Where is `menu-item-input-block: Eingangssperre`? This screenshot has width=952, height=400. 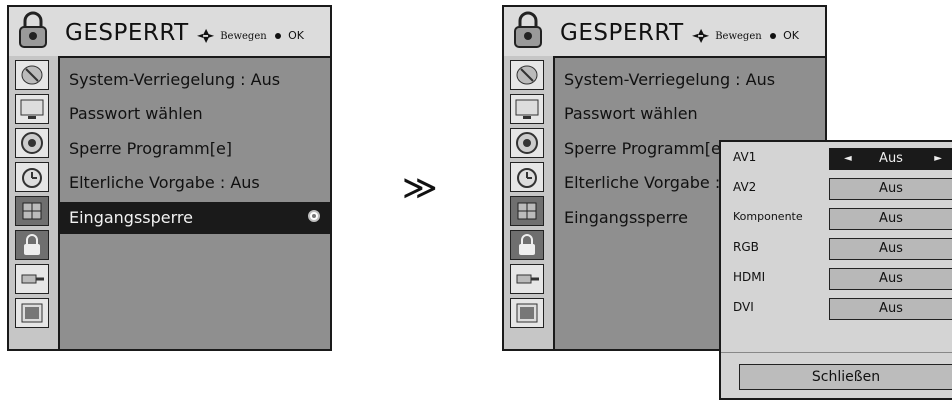 menu-item-input-block: Eingangssperre is located at coordinates (195, 218).